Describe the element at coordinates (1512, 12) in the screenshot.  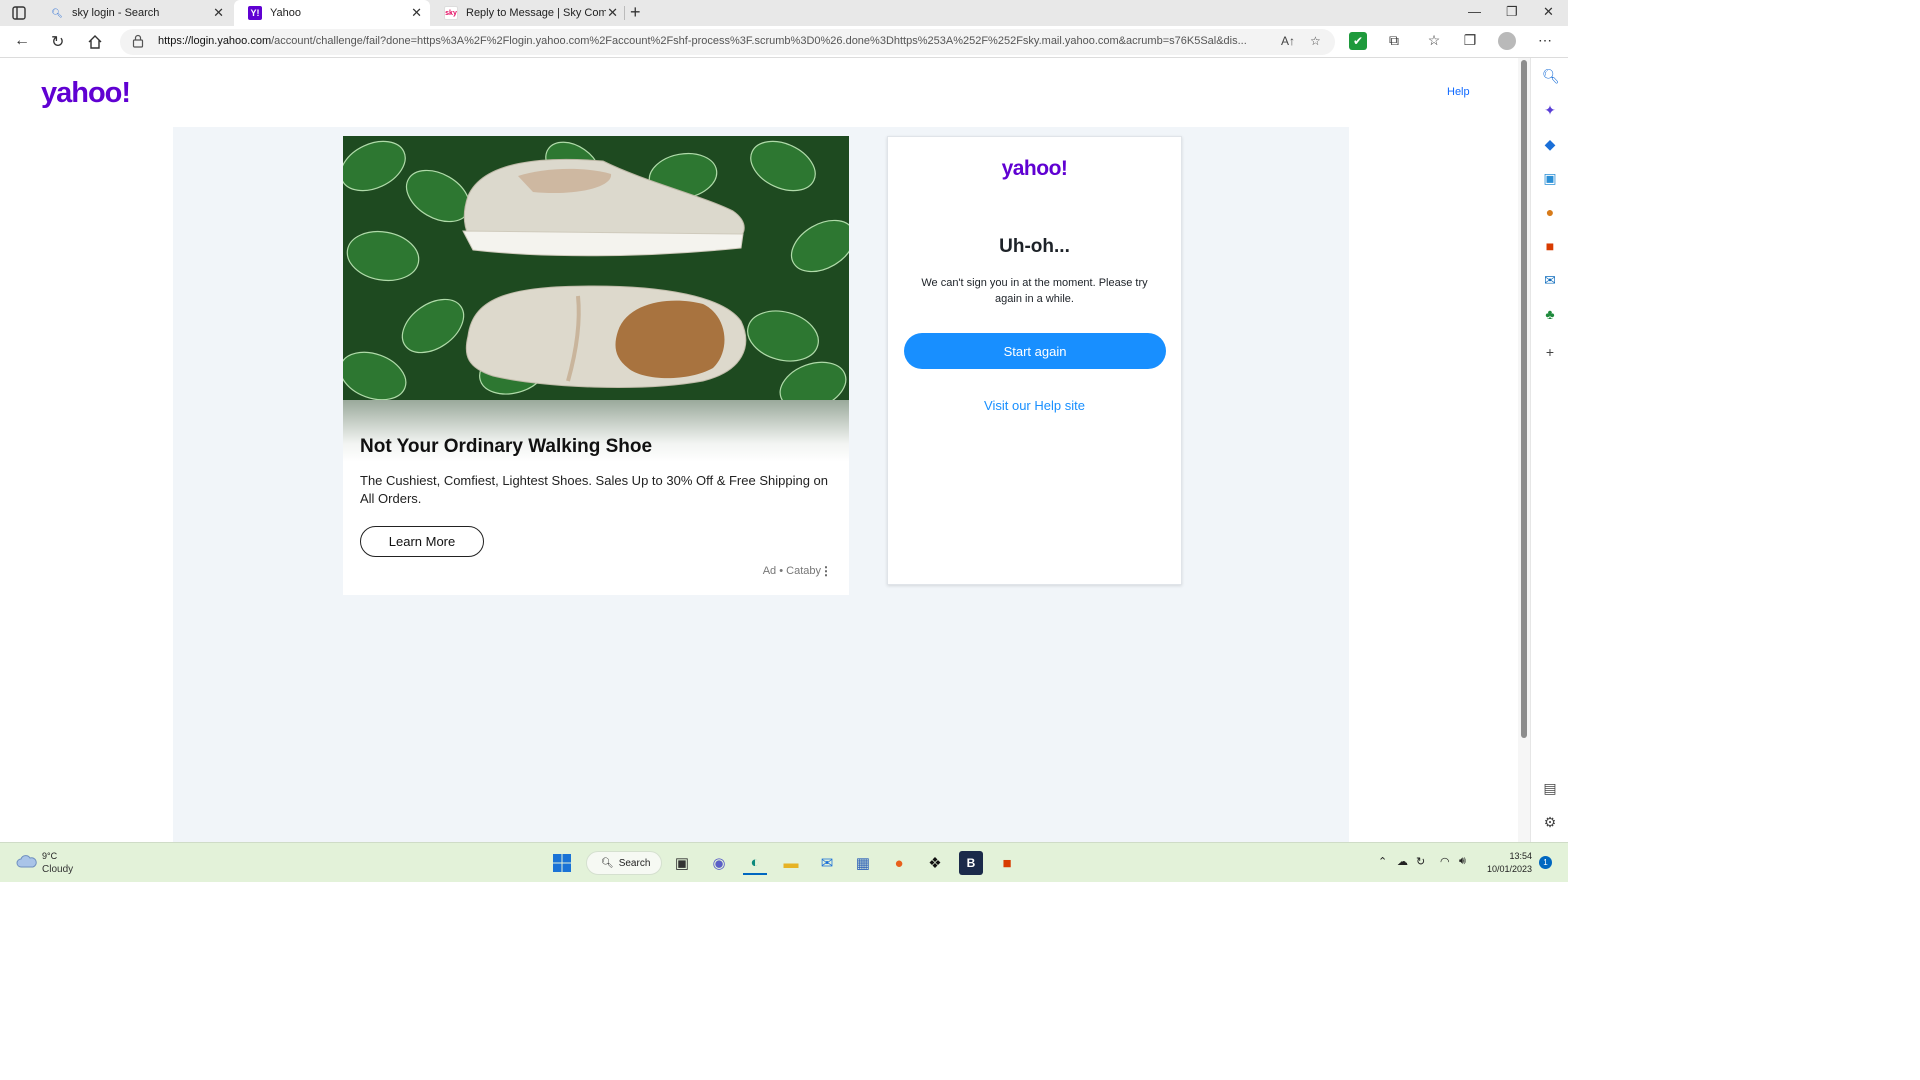
I see `restore-icon: ❐` at that location.